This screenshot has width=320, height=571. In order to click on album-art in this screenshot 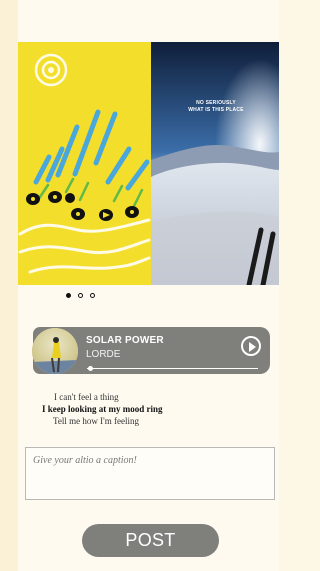, I will do `click(55, 351)`.